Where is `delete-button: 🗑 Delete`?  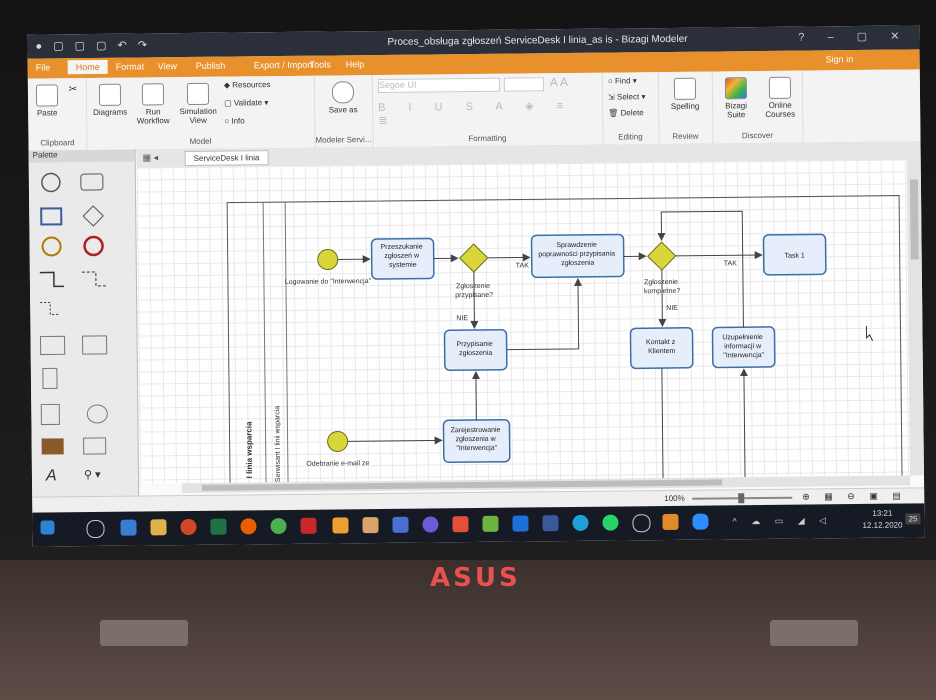 delete-button: 🗑 Delete is located at coordinates (626, 112).